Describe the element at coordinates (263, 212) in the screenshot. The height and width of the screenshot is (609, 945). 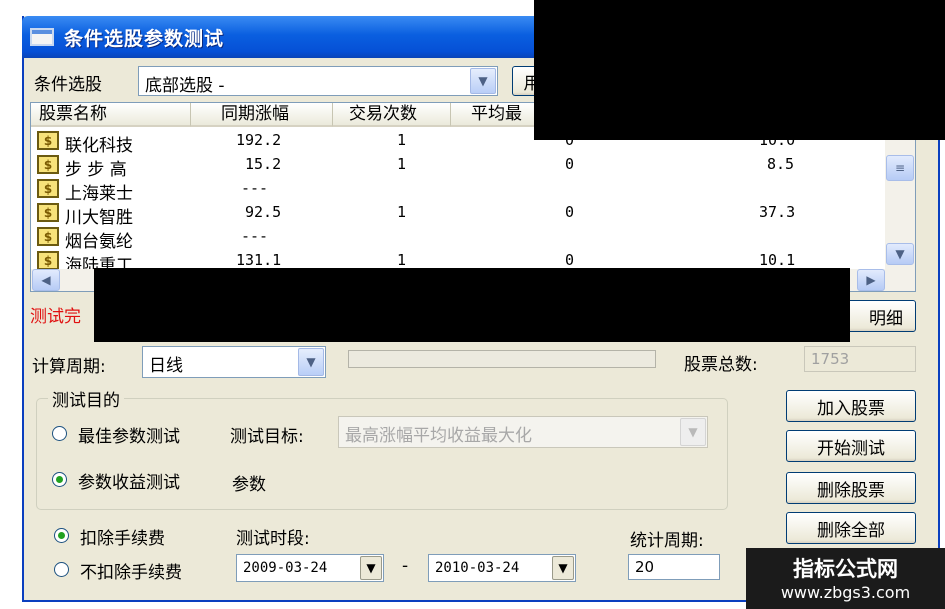
I see `gain-cell: 92.5` at that location.